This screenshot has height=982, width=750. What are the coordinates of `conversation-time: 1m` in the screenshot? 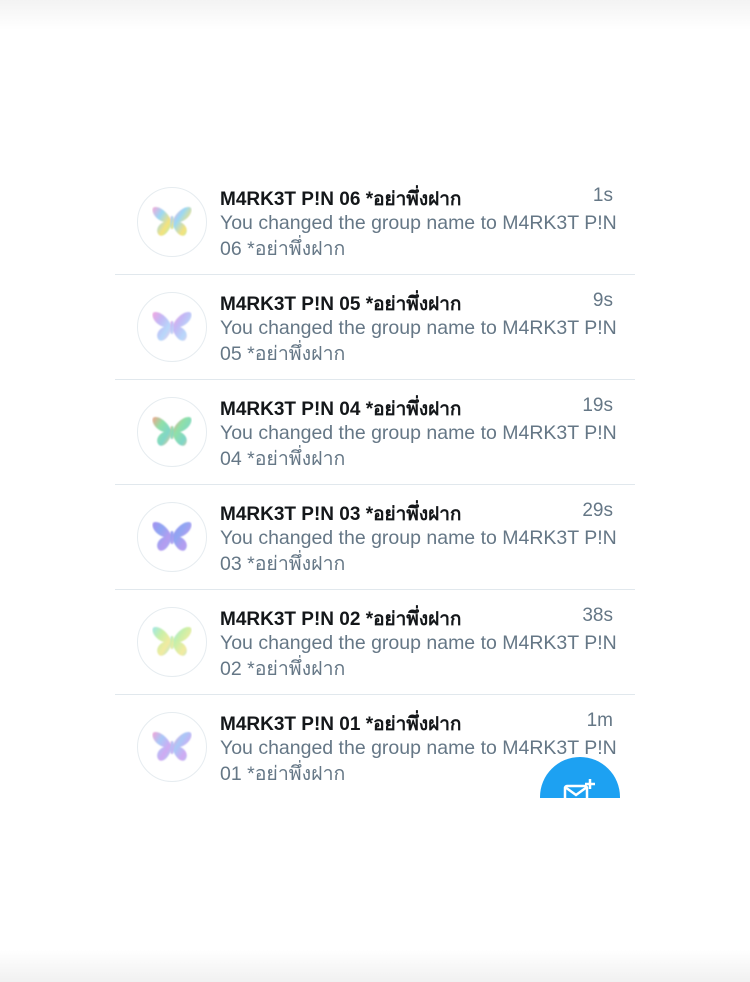 It's located at (599, 720).